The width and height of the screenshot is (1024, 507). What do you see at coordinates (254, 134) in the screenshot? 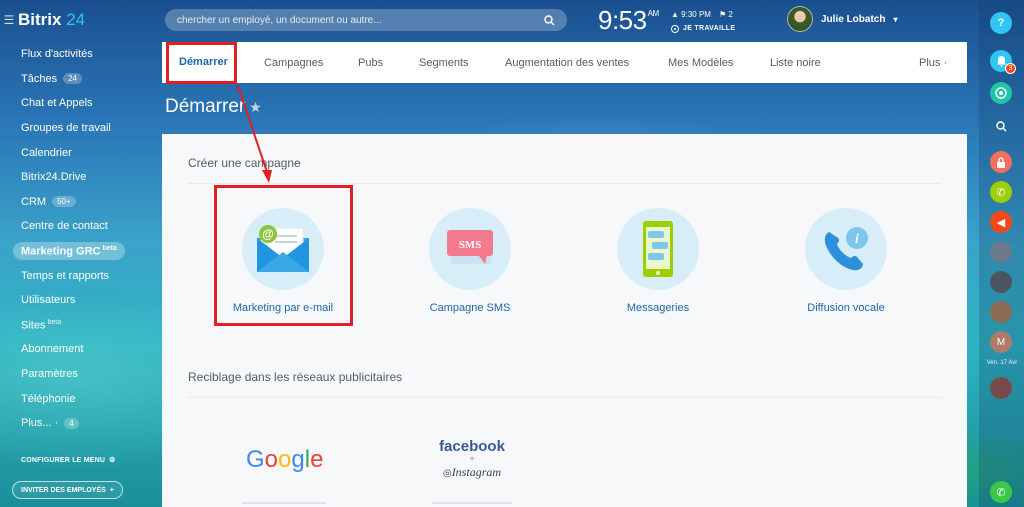
I see `annotation-arrow` at bounding box center [254, 134].